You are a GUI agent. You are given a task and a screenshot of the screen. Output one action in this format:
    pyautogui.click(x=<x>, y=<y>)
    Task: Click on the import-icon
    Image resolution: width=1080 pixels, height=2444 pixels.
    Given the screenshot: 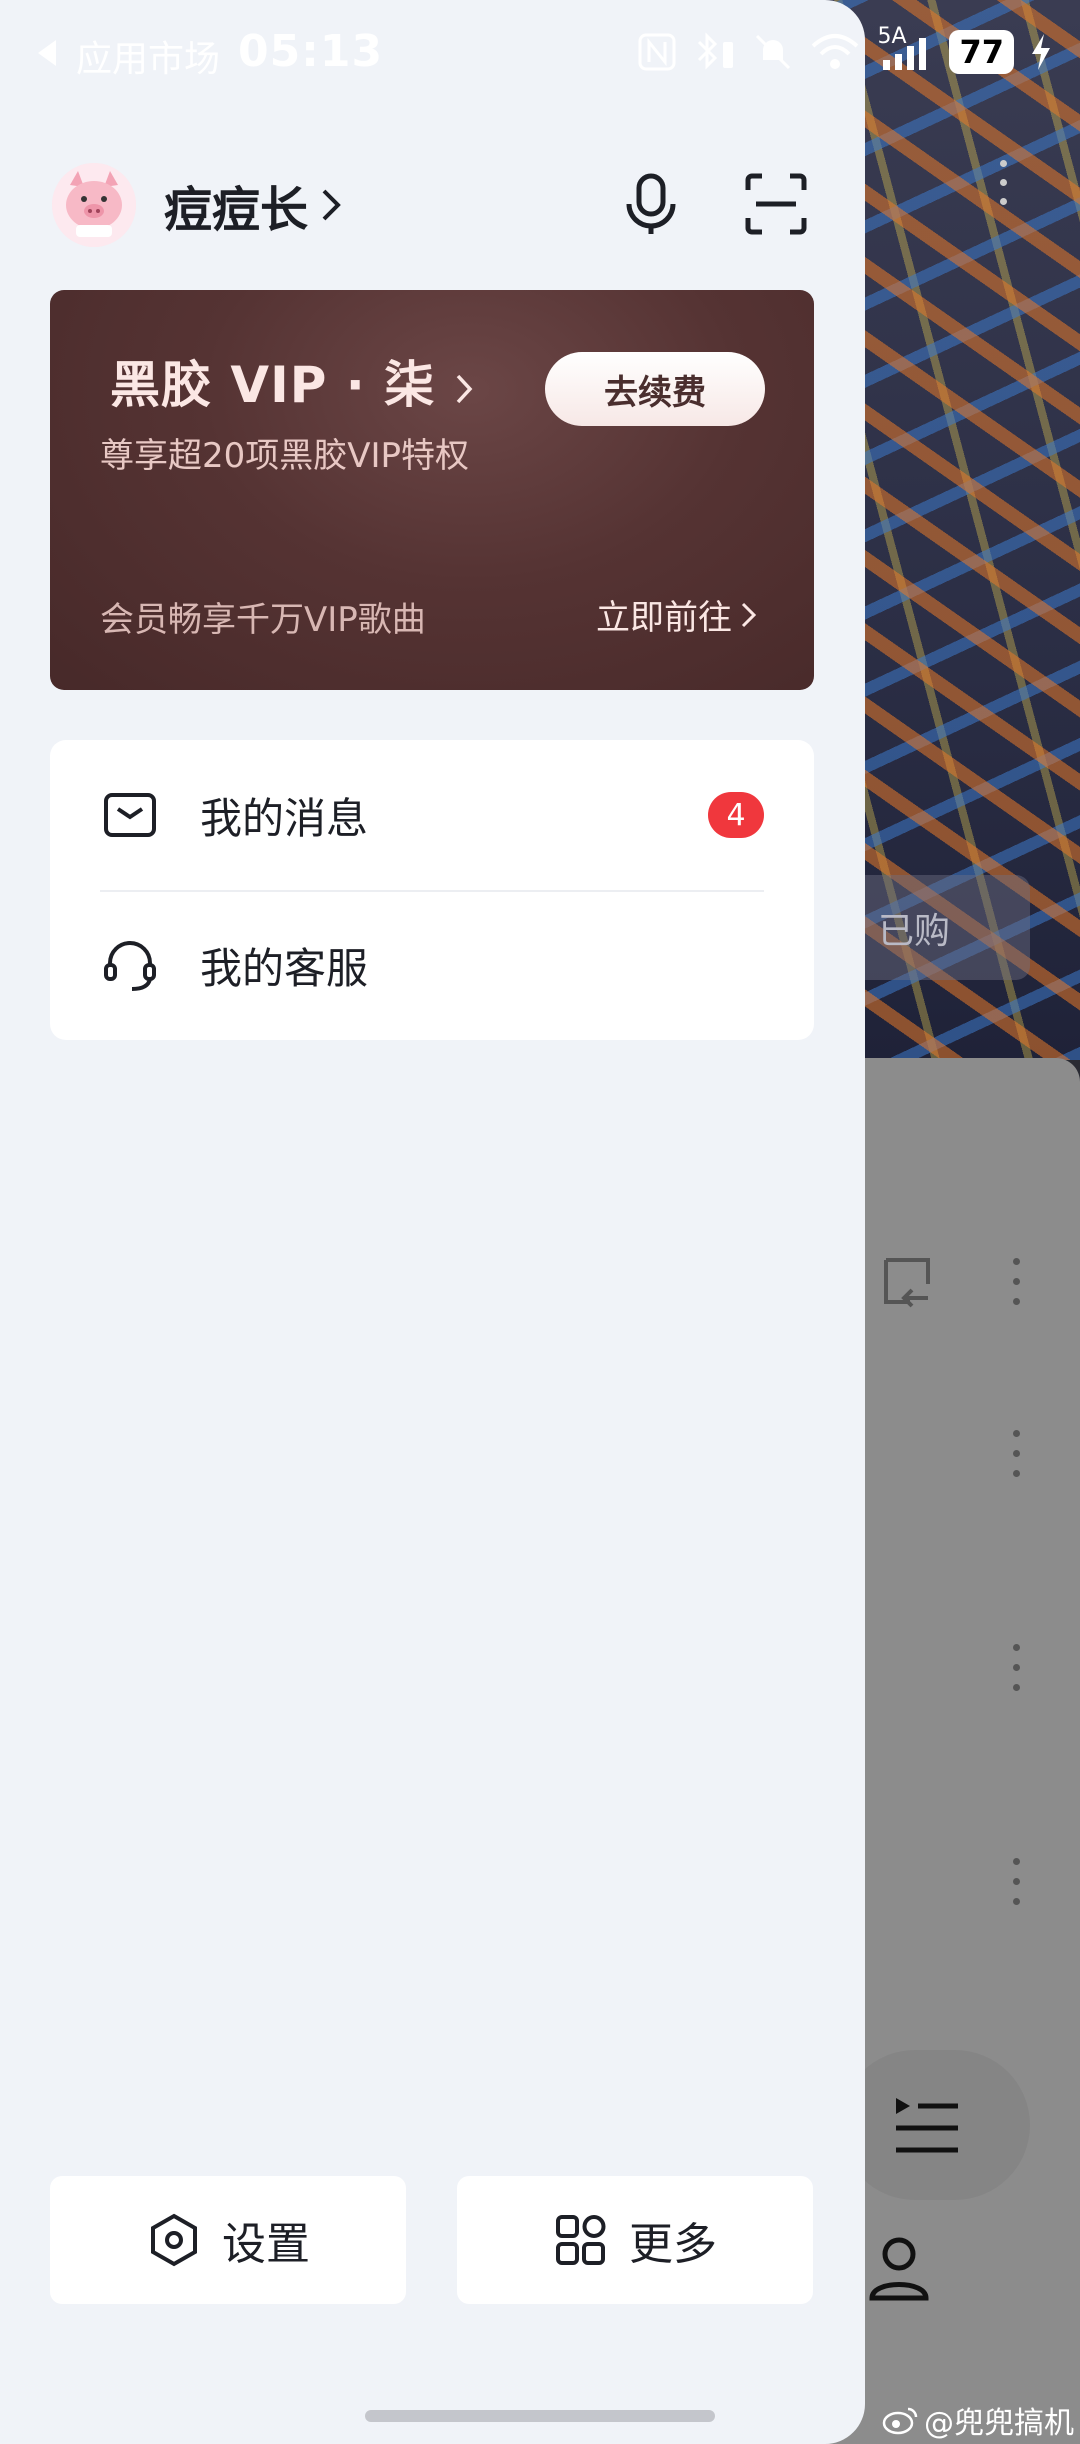 What is the action you would take?
    pyautogui.click(x=907, y=1283)
    